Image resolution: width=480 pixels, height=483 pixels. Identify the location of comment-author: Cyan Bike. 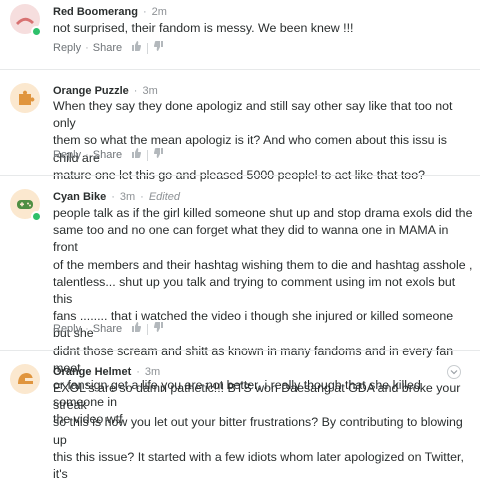
(79, 197).